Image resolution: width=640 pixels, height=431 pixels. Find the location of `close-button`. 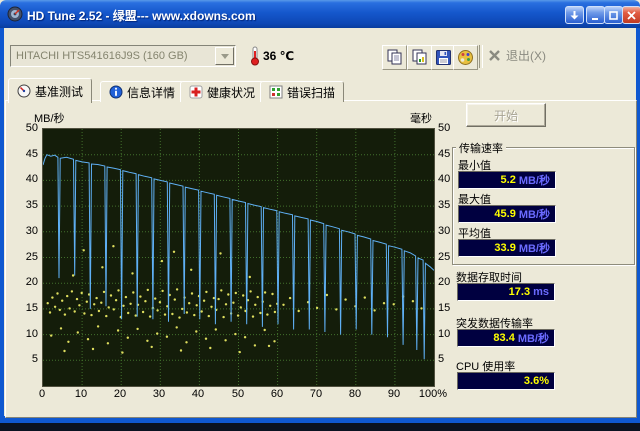

close-button is located at coordinates (631, 15).